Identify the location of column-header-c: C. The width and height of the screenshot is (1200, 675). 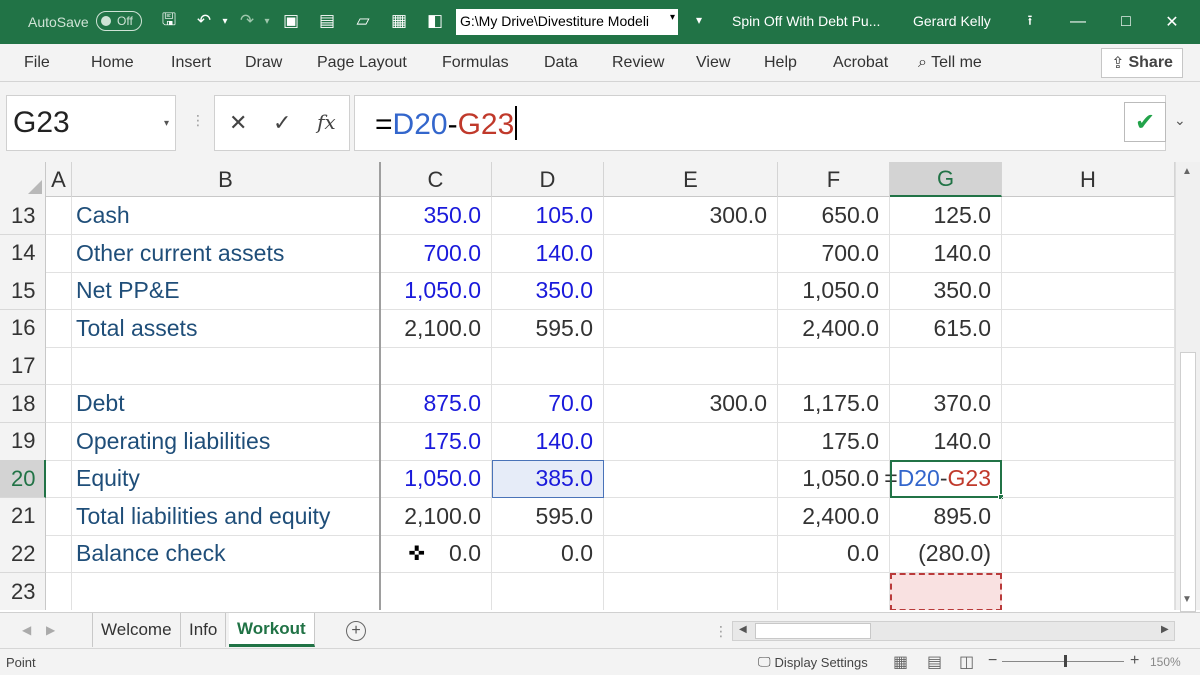
(436, 179).